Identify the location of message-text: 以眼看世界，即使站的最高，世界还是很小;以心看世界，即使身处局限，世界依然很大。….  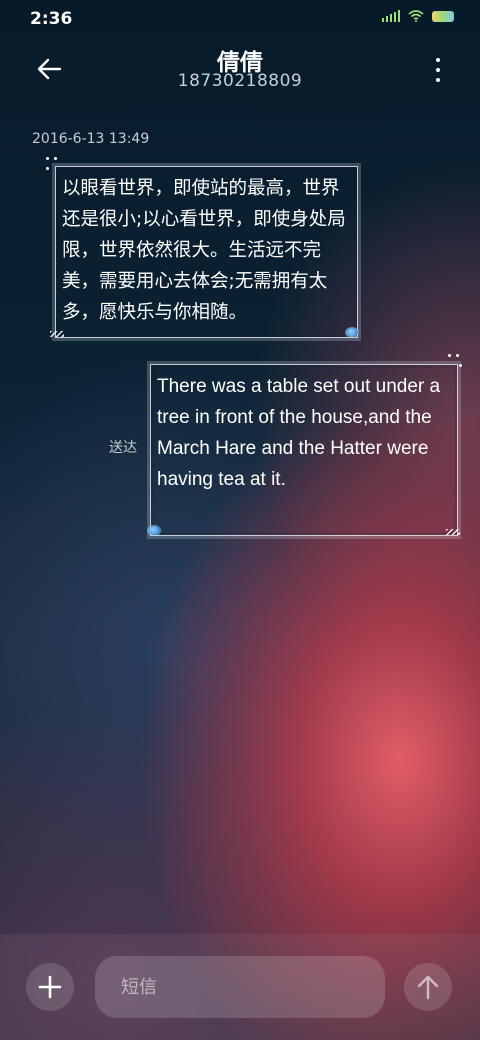
(204, 250).